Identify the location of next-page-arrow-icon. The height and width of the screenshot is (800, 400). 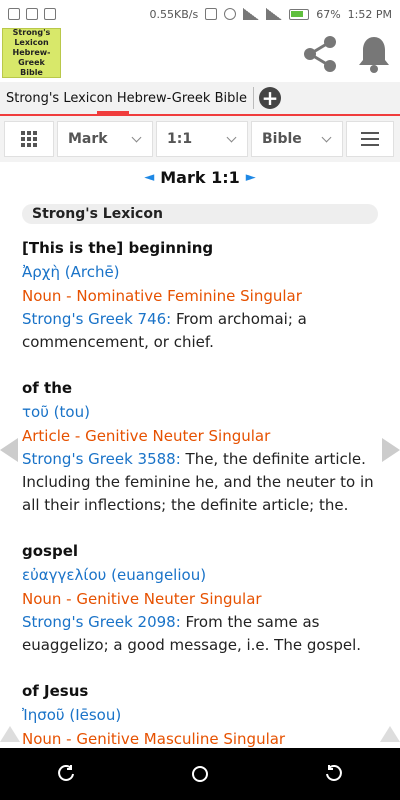
(391, 450).